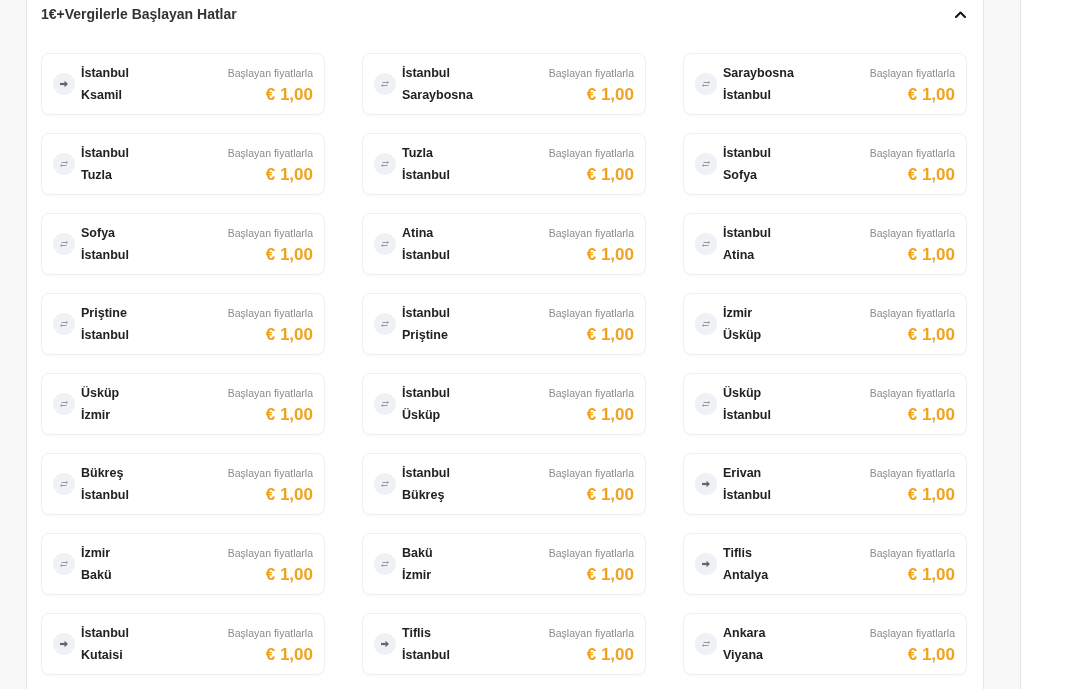 This screenshot has width=1068, height=689. What do you see at coordinates (738, 313) in the screenshot?
I see `departure-city: İzmir` at bounding box center [738, 313].